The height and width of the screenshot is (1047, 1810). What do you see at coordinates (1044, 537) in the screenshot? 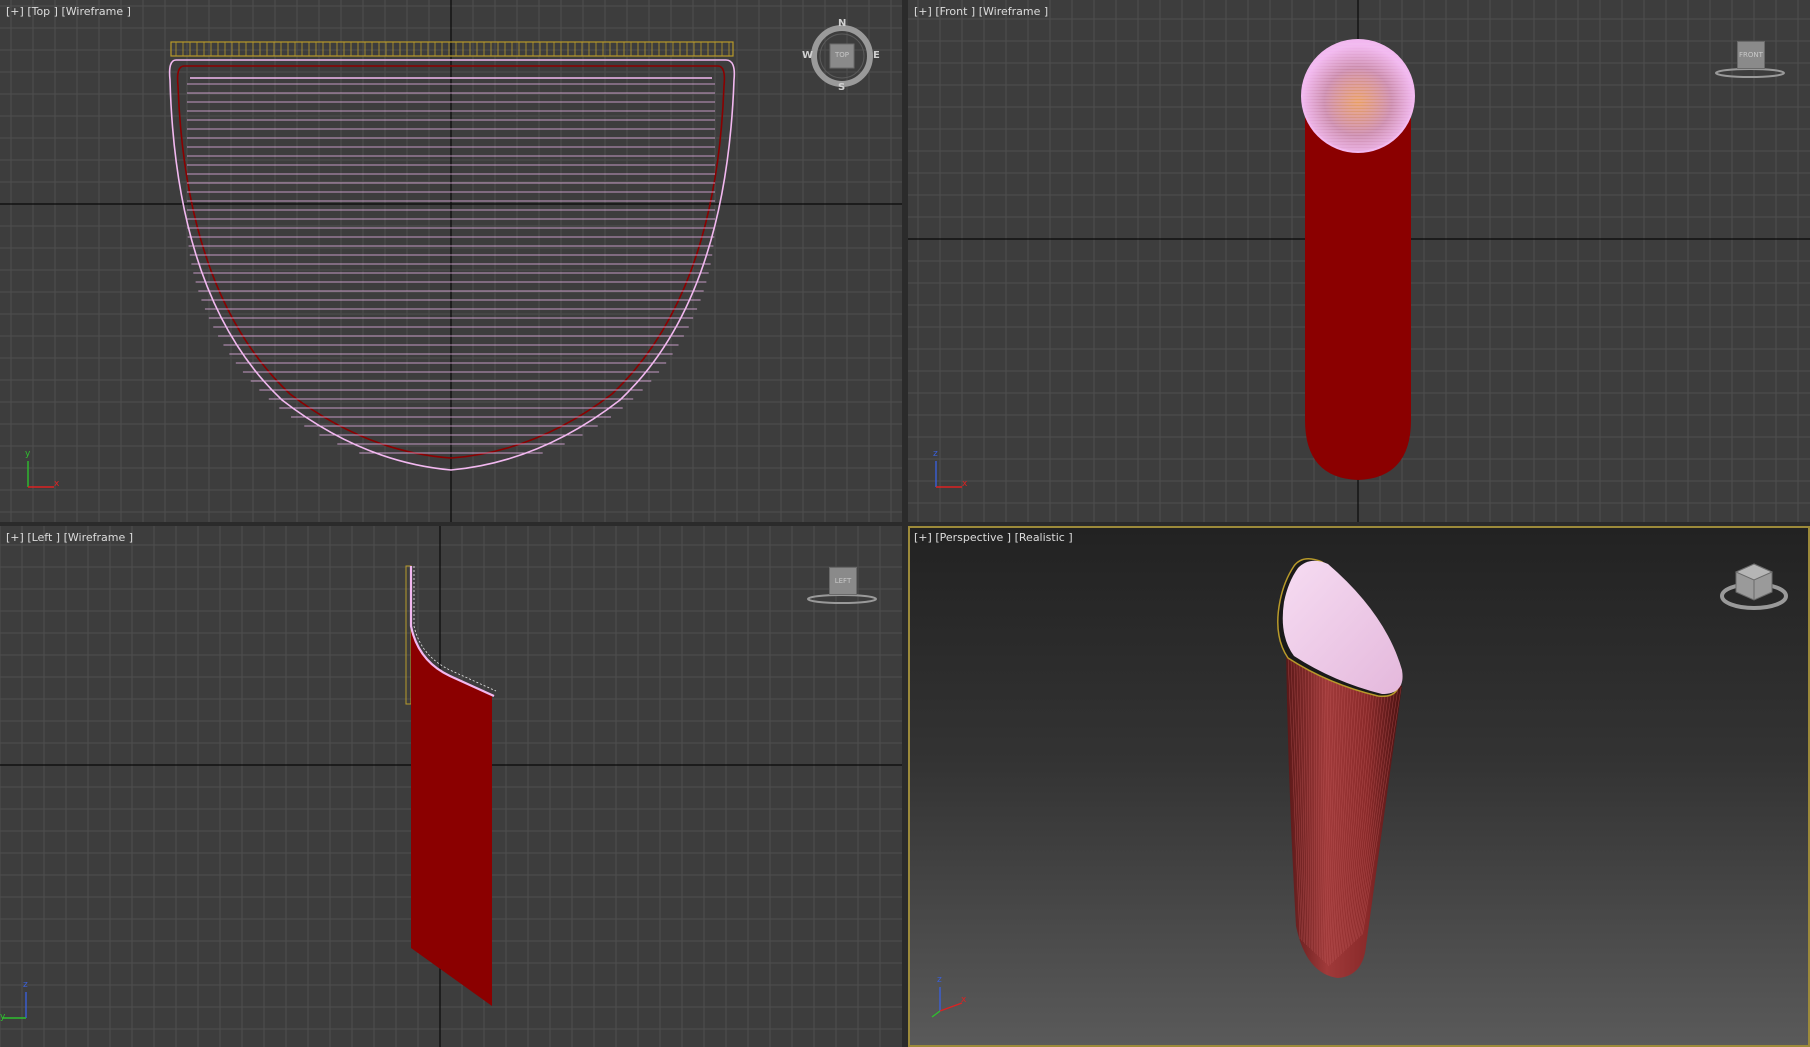
I see `viewport-shading-mode: [Realistic ]` at bounding box center [1044, 537].